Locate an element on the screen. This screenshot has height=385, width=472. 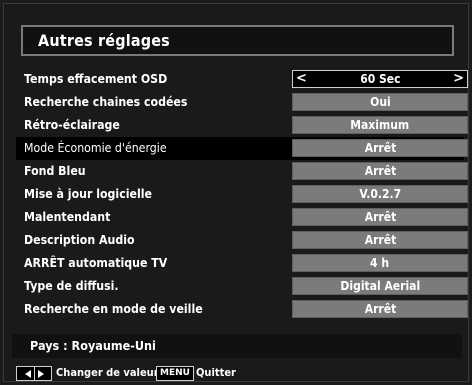
setting-value: Oui is located at coordinates (380, 102).